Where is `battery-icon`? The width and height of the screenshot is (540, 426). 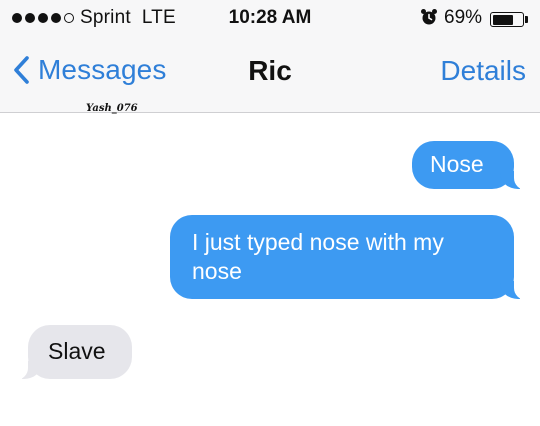
battery-icon is located at coordinates (507, 19).